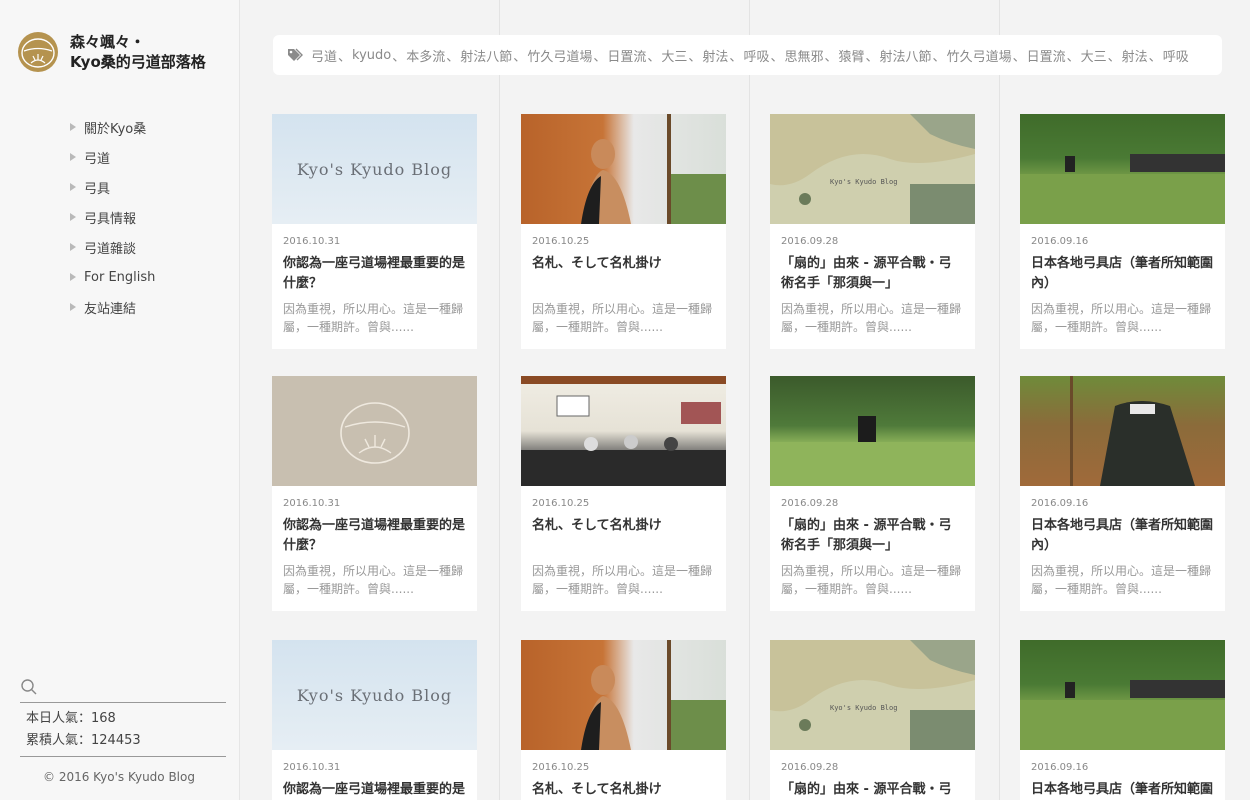 The width and height of the screenshot is (1250, 800). What do you see at coordinates (112, 277) in the screenshot?
I see `nav-item-english: For English` at bounding box center [112, 277].